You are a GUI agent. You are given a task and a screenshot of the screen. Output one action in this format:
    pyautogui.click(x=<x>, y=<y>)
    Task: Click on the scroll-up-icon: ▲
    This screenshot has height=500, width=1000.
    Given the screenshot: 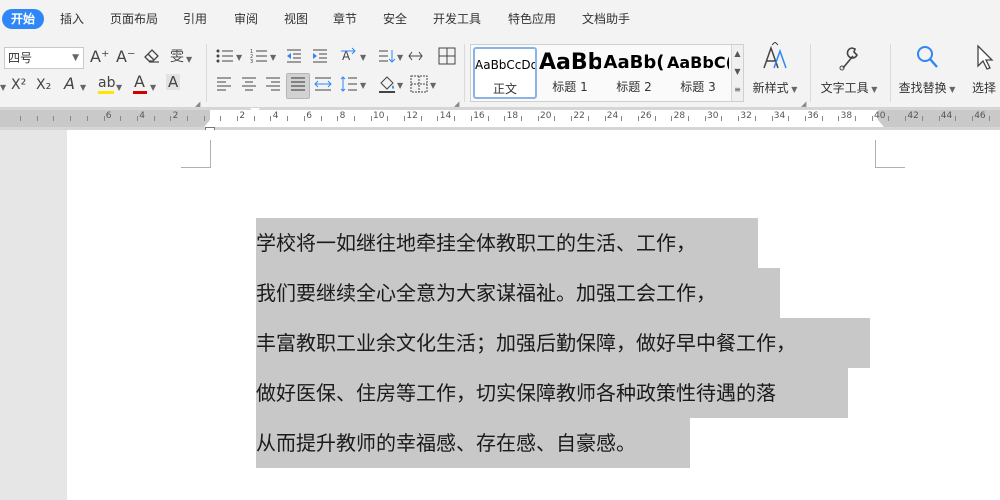 What is the action you would take?
    pyautogui.click(x=737, y=54)
    